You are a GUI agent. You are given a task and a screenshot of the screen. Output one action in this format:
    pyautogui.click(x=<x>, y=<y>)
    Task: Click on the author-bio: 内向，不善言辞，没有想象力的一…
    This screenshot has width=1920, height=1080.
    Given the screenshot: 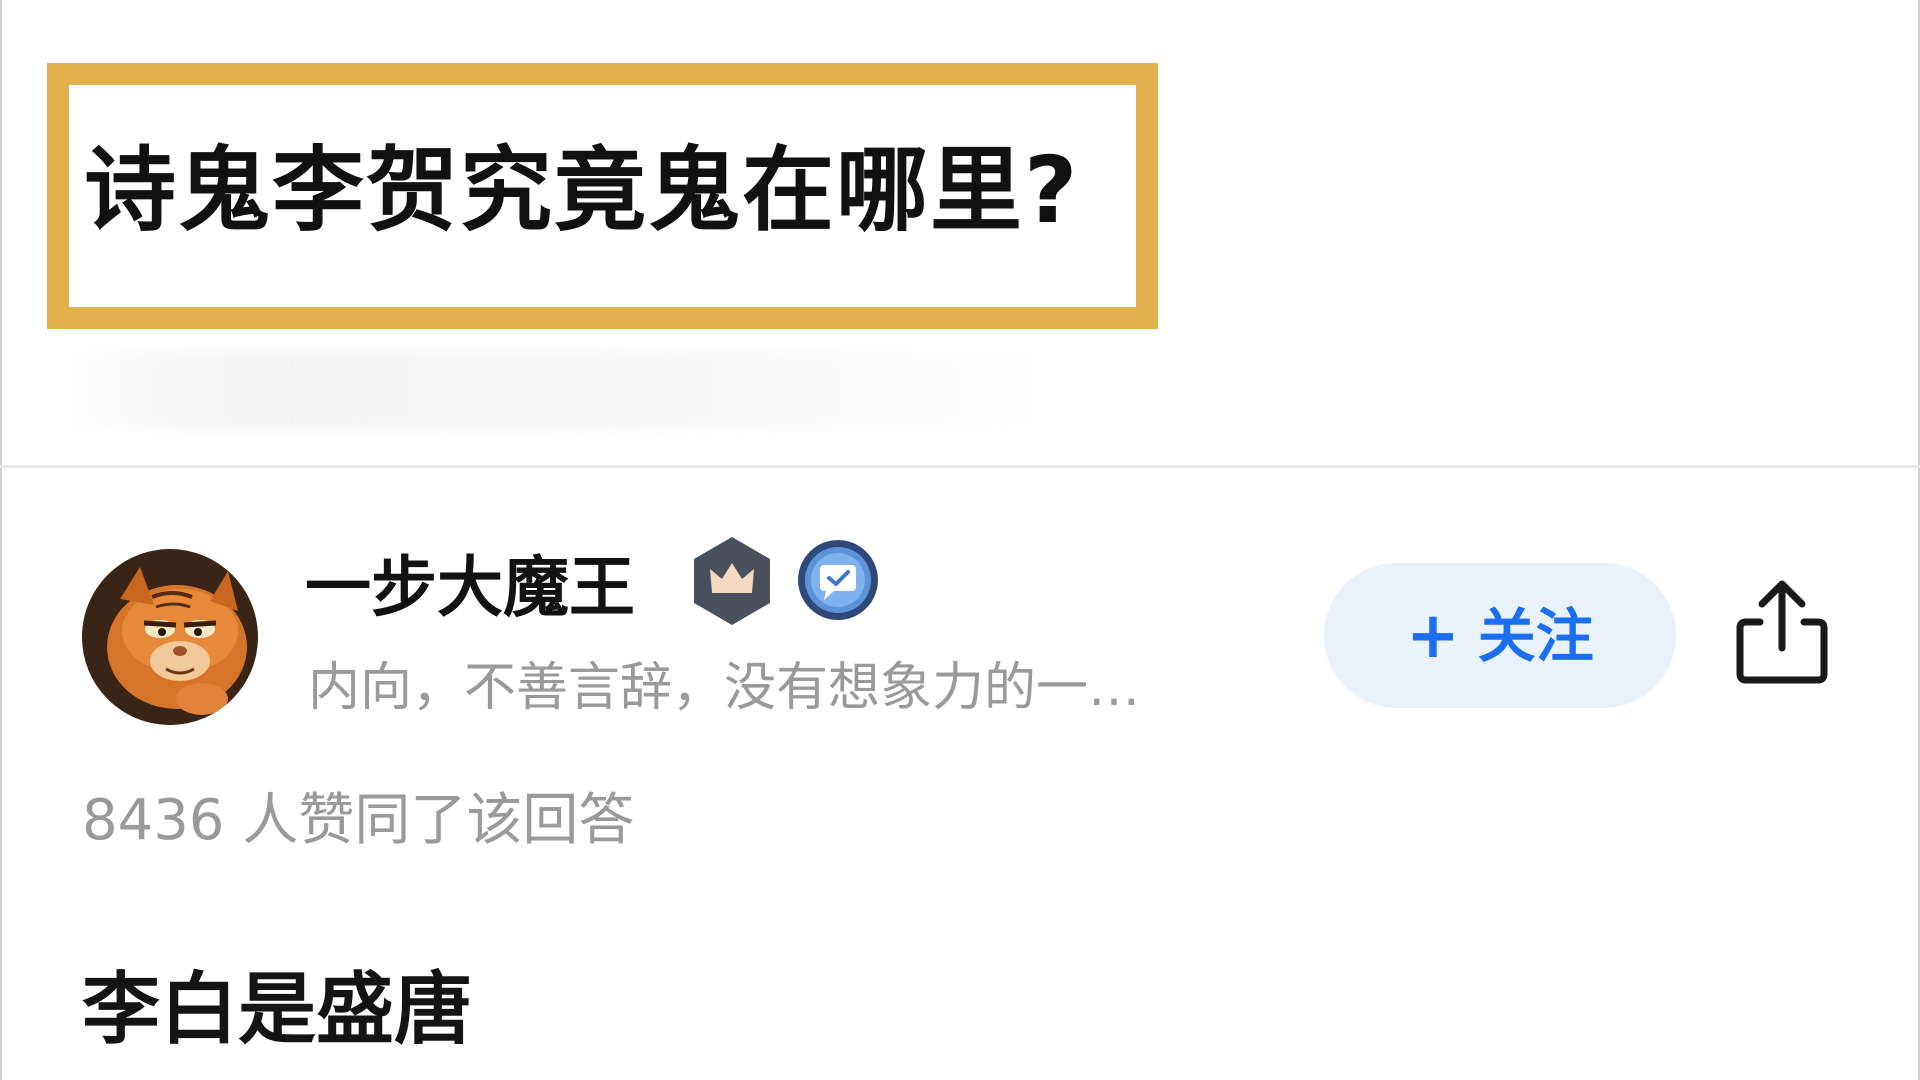 What is the action you would take?
    pyautogui.click(x=724, y=688)
    